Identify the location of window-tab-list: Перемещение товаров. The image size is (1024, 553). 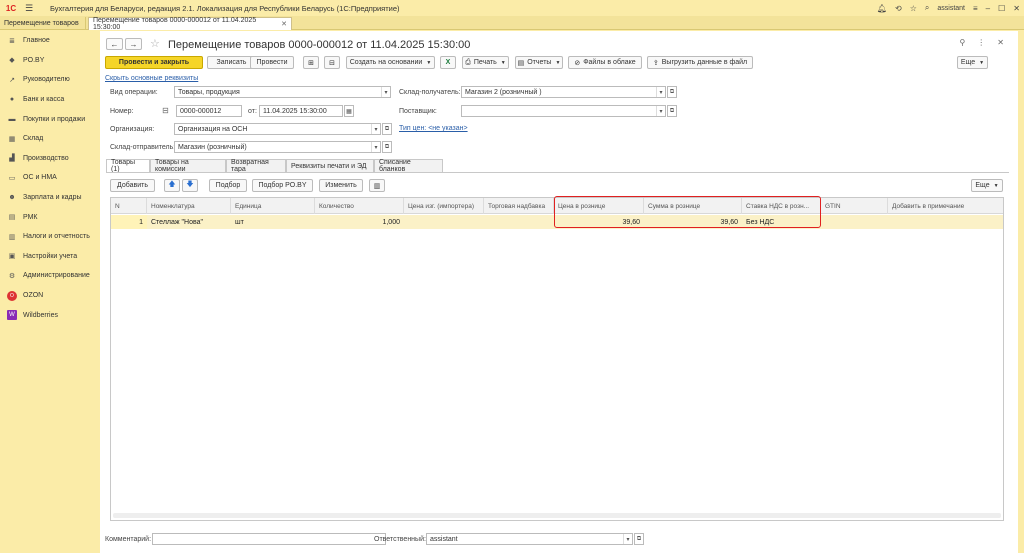
(43, 23).